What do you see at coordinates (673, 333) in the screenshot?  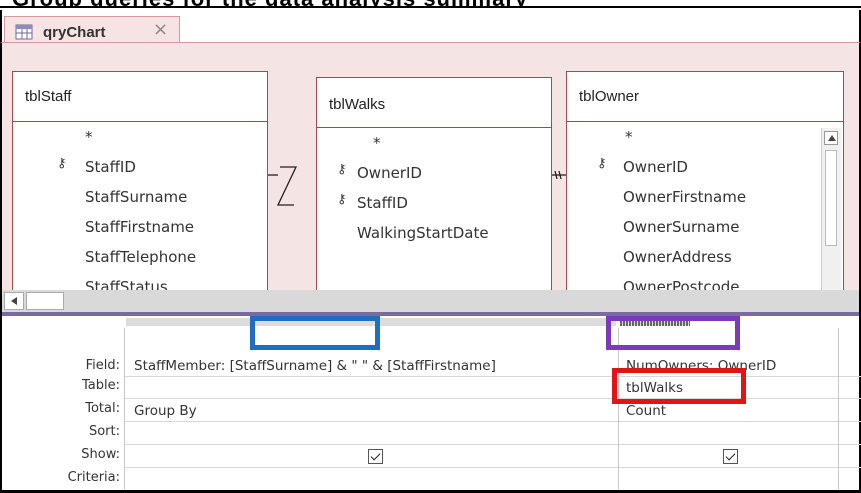 I see `highlight-box-purple` at bounding box center [673, 333].